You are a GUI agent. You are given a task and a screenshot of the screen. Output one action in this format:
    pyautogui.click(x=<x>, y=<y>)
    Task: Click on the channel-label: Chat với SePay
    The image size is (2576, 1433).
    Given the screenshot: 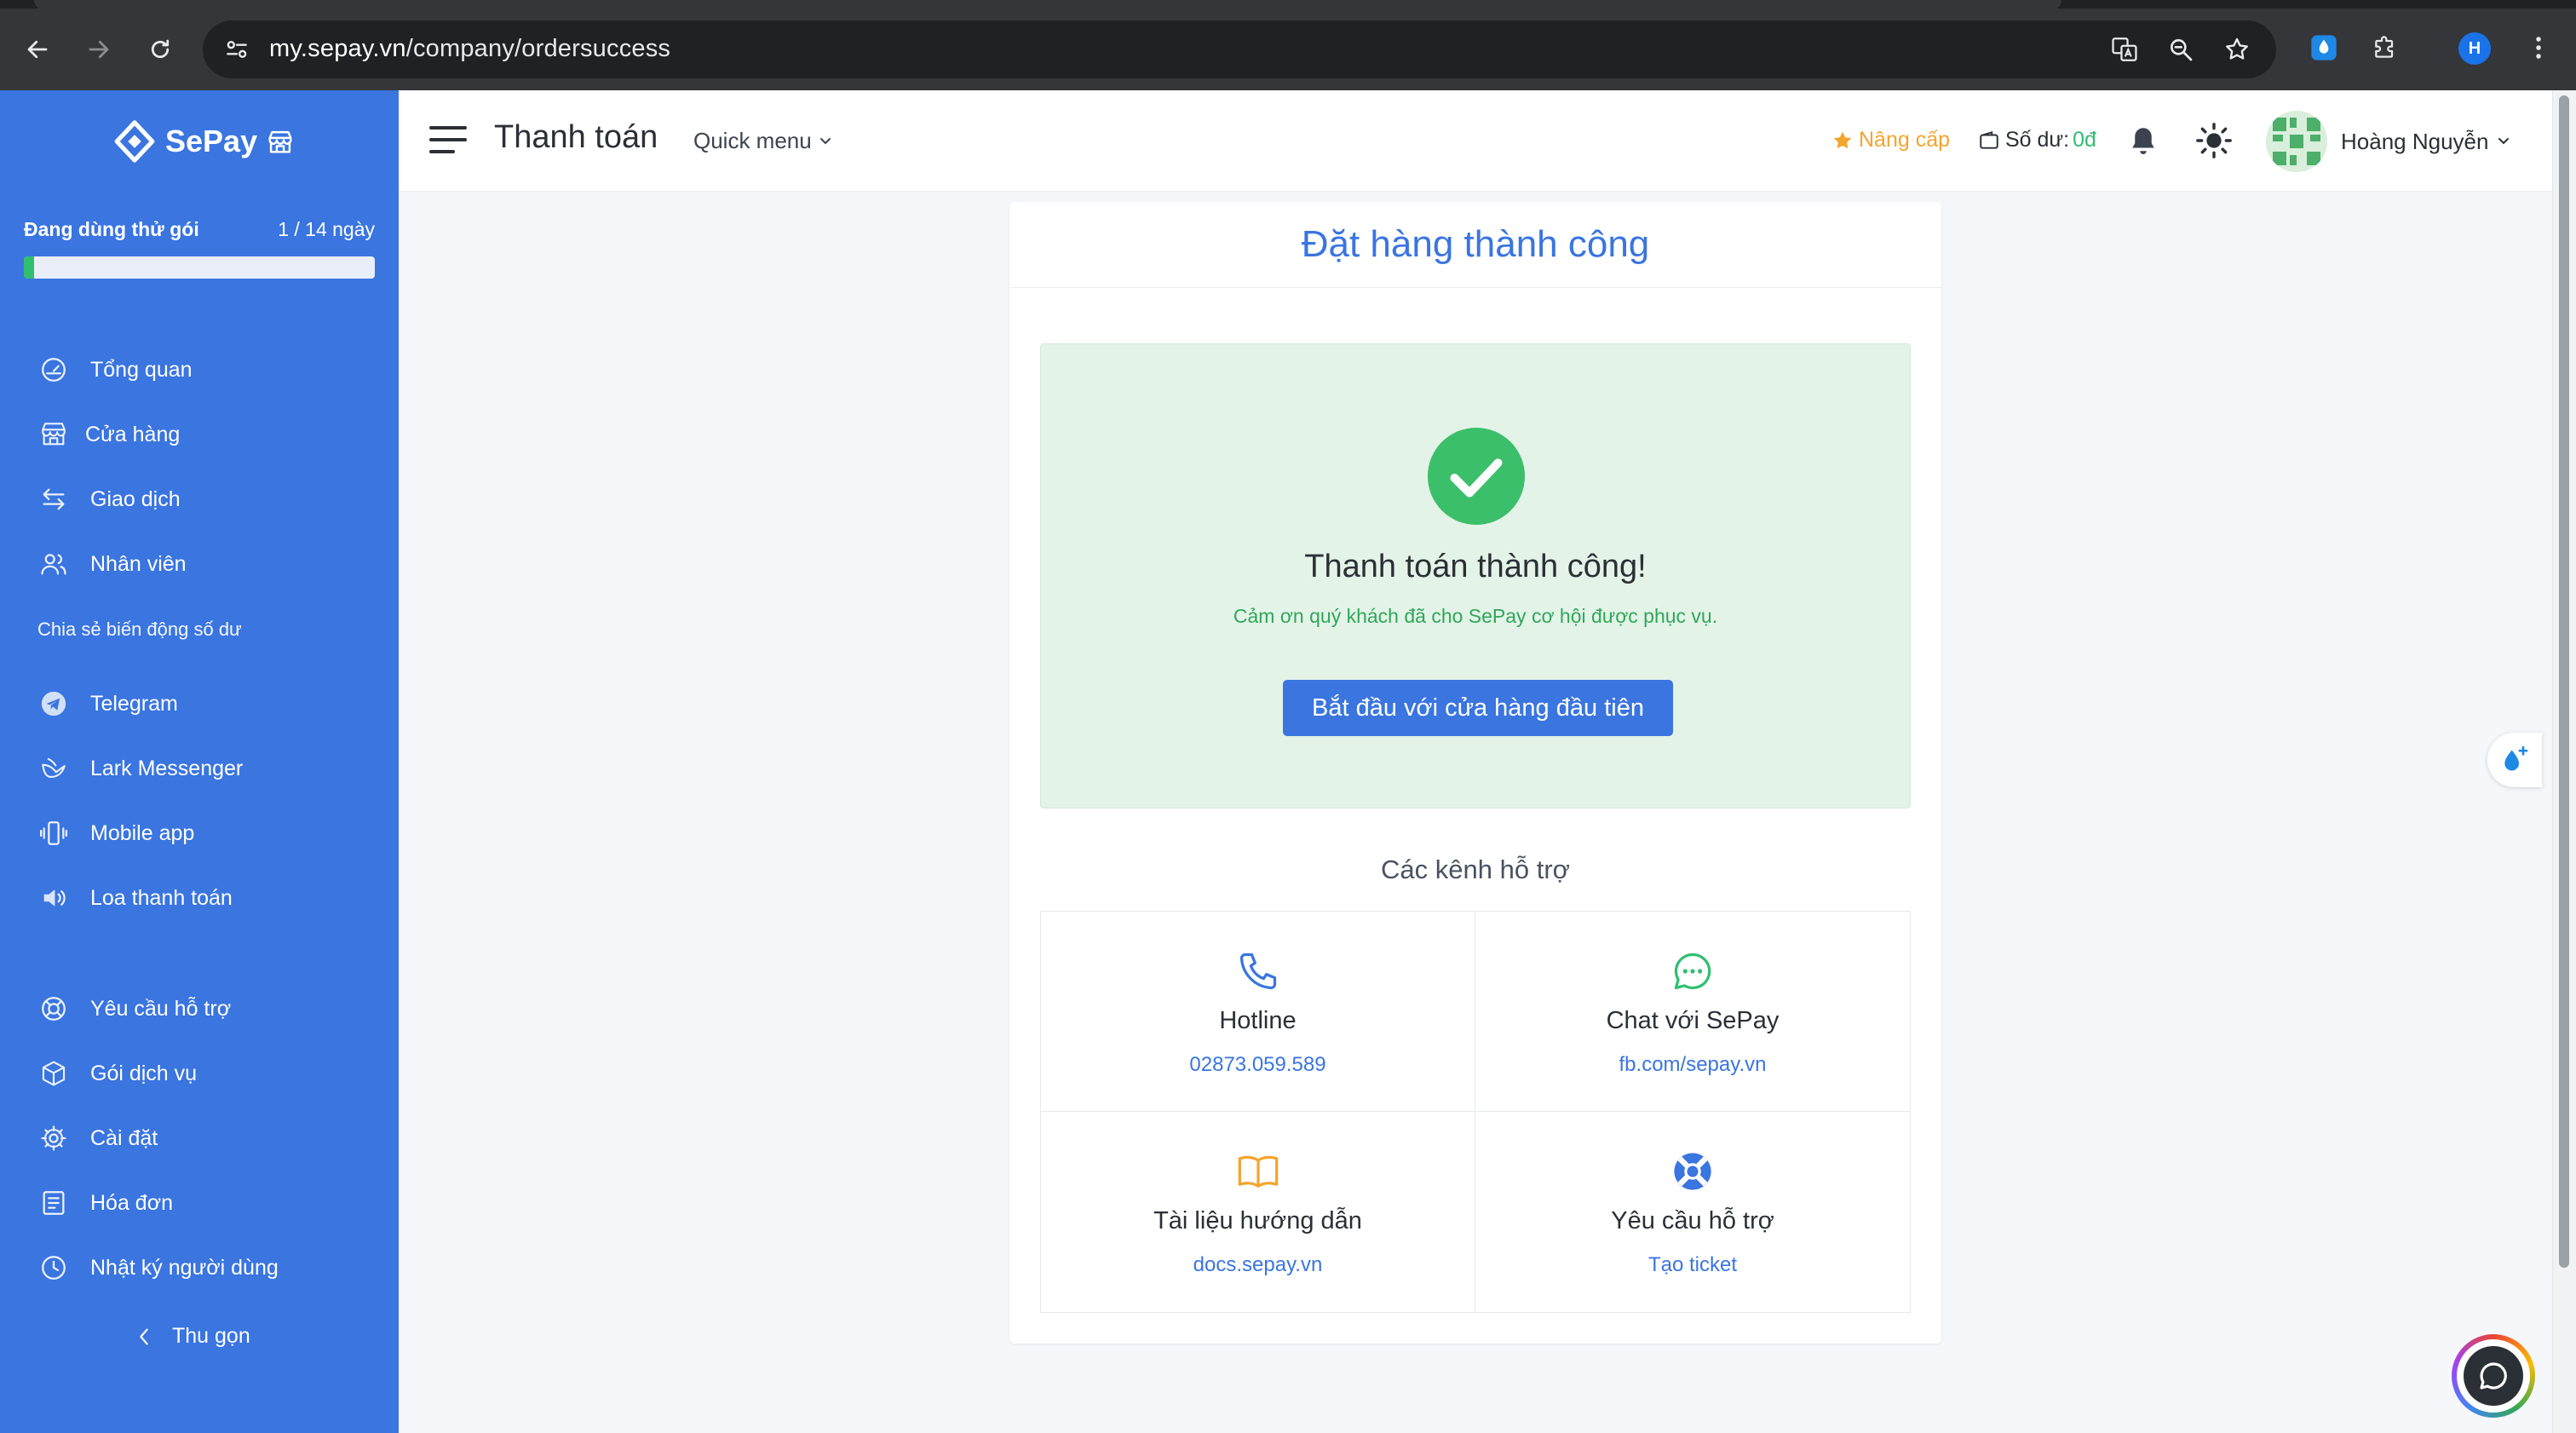 What is the action you would take?
    pyautogui.click(x=1693, y=1020)
    